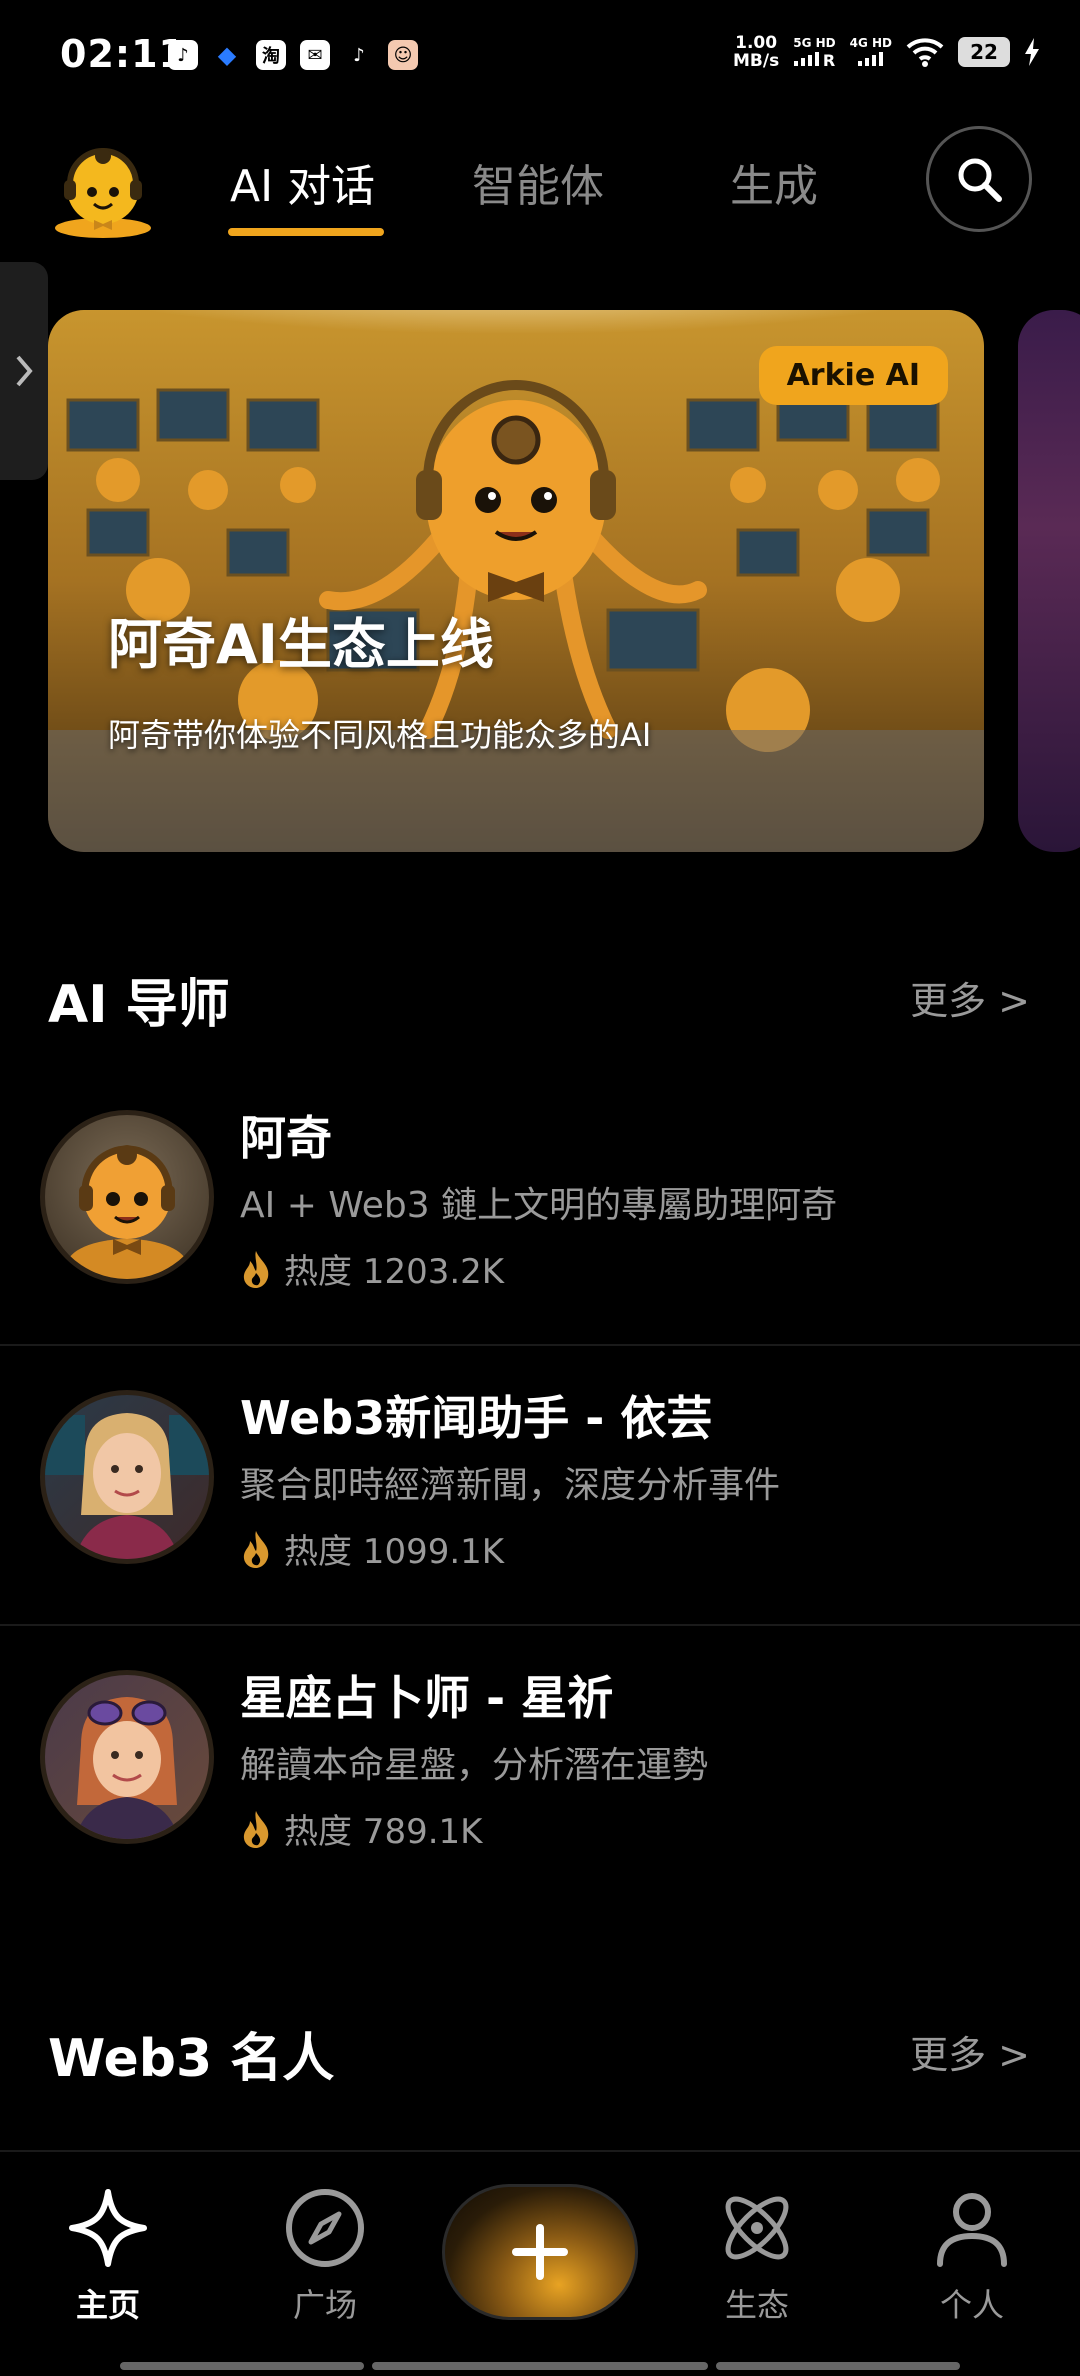  What do you see at coordinates (372, 1548) in the screenshot?
I see `mentor-heat: 热度 1099.1K` at bounding box center [372, 1548].